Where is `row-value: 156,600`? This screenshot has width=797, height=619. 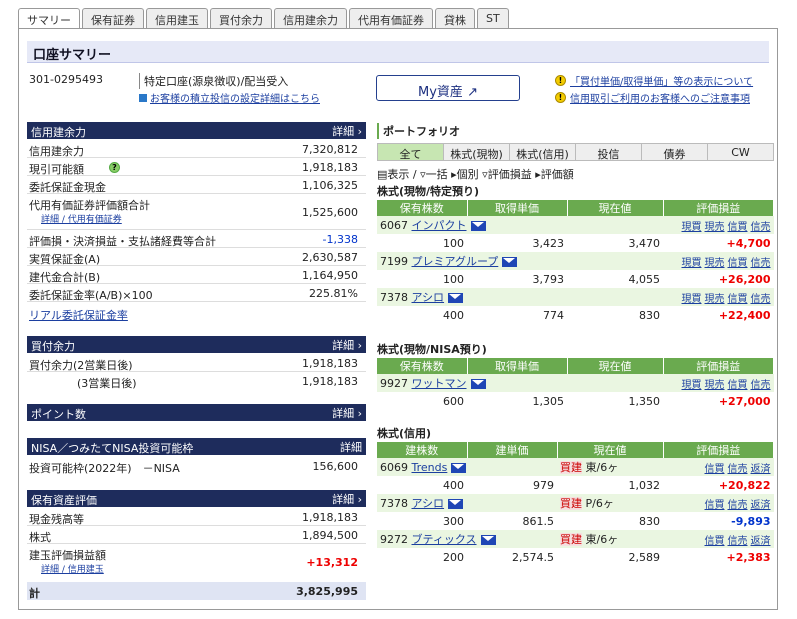 row-value: 156,600 is located at coordinates (335, 466).